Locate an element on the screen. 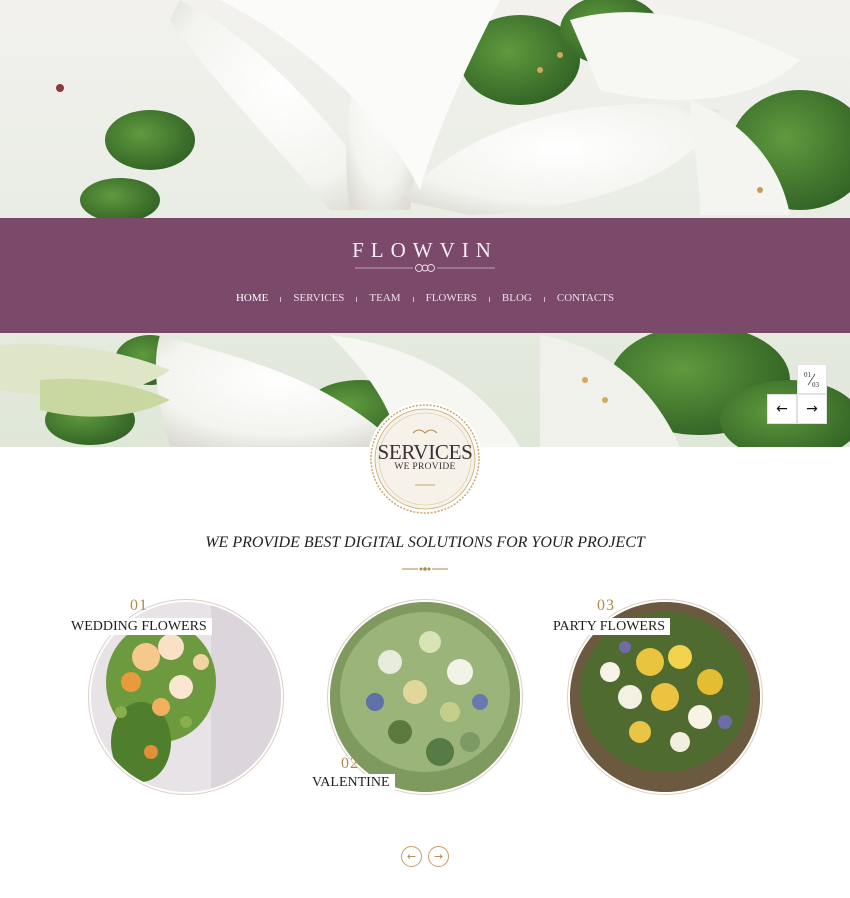  services-next-button: → is located at coordinates (438, 856).